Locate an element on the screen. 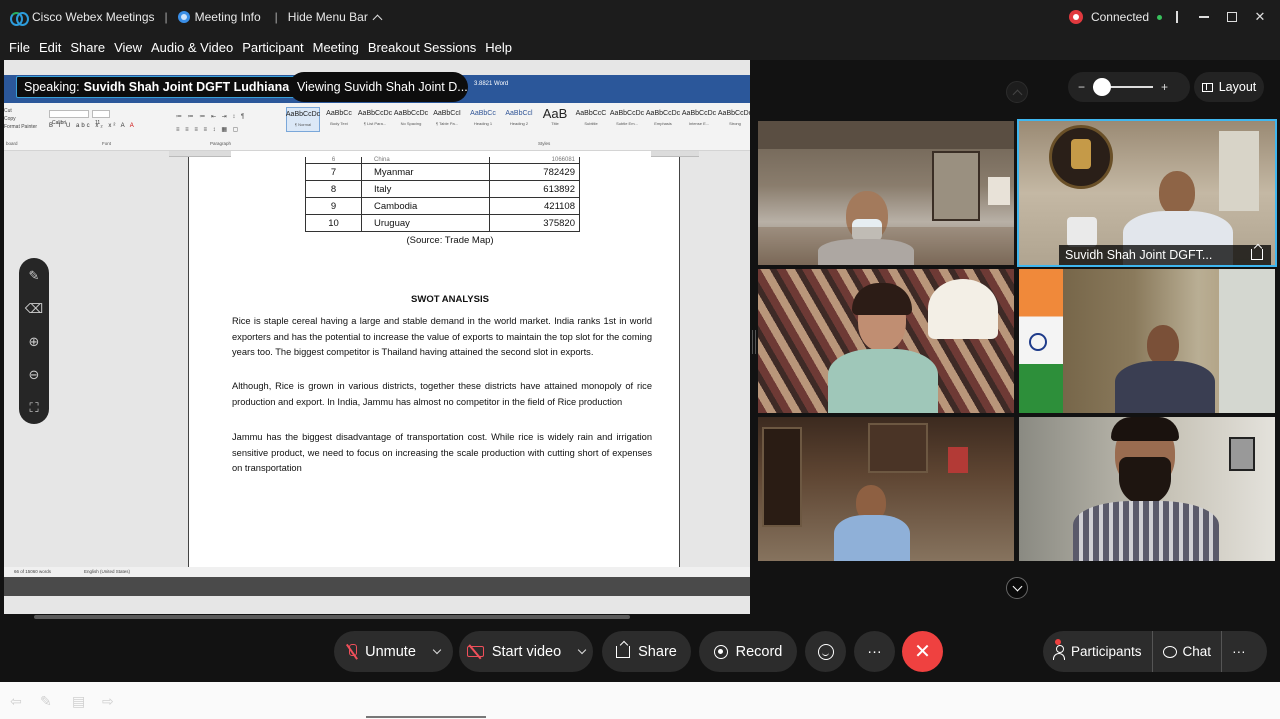 Image resolution: width=1280 pixels, height=719 pixels. beard is located at coordinates (1145, 481).